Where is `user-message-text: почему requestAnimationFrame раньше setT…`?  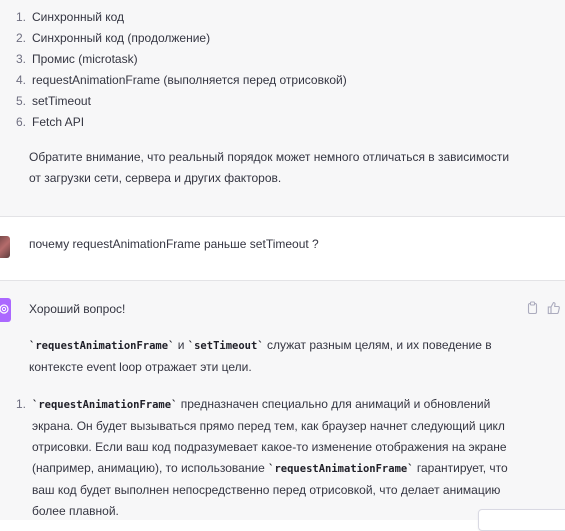
user-message-text: почему requestAnimationFrame раньше setT… is located at coordinates (174, 244).